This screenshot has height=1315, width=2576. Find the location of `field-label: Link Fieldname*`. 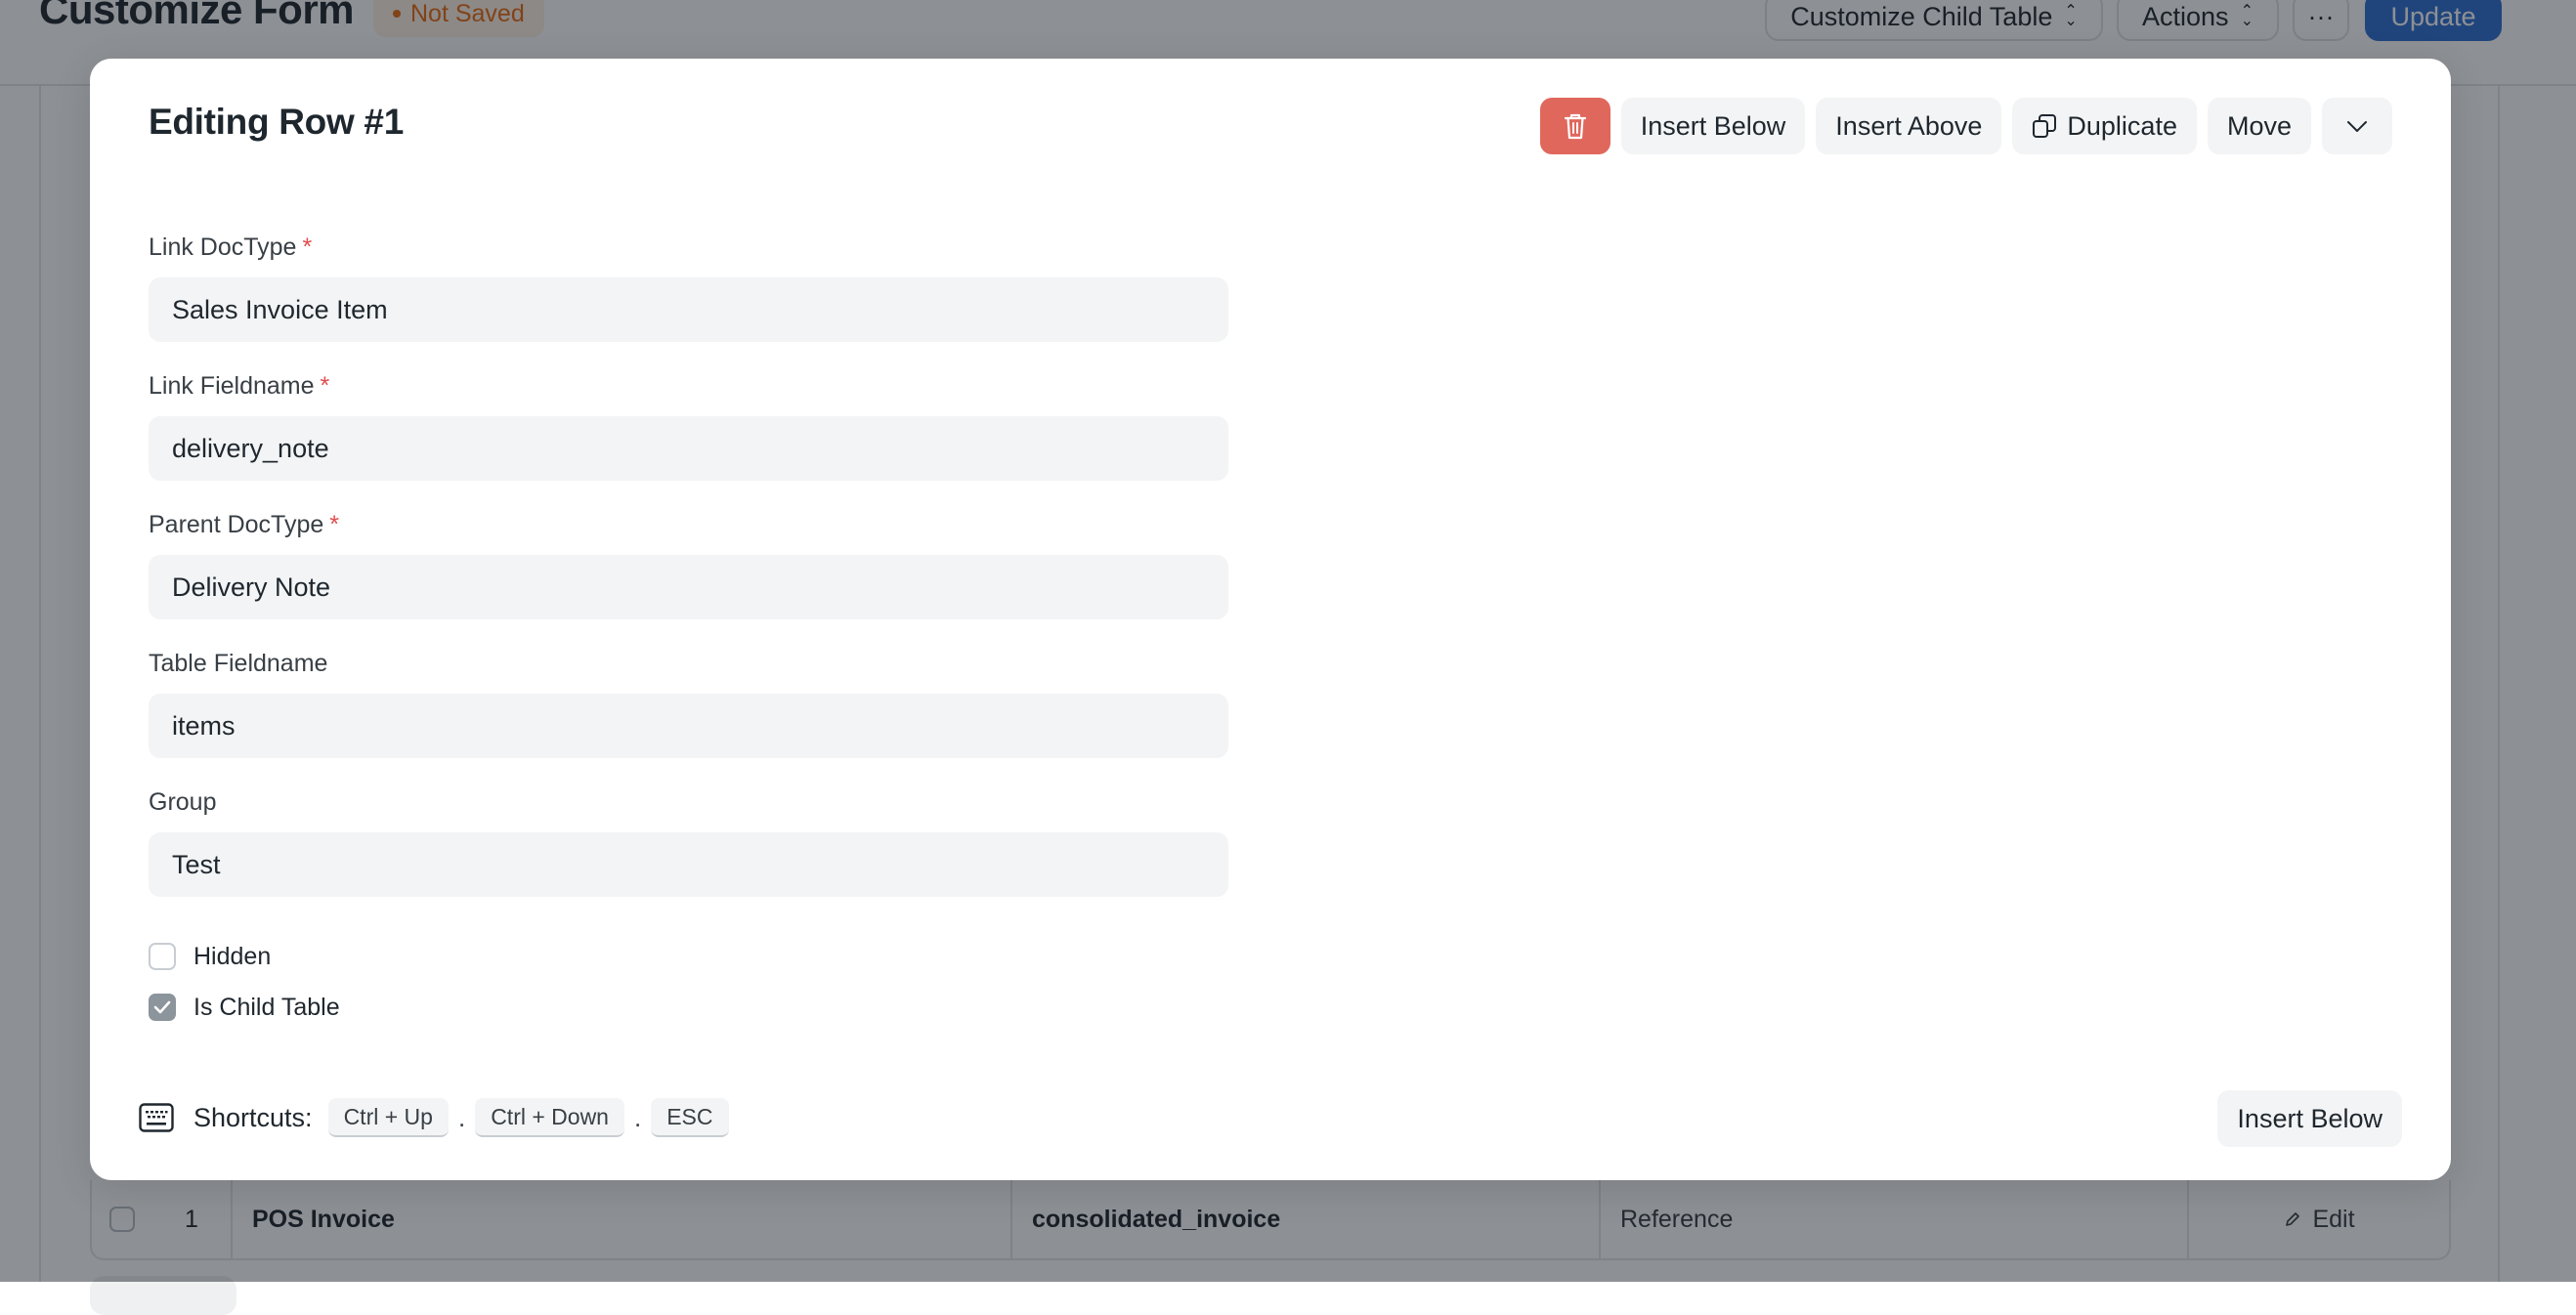

field-label: Link Fieldname* is located at coordinates (689, 386).